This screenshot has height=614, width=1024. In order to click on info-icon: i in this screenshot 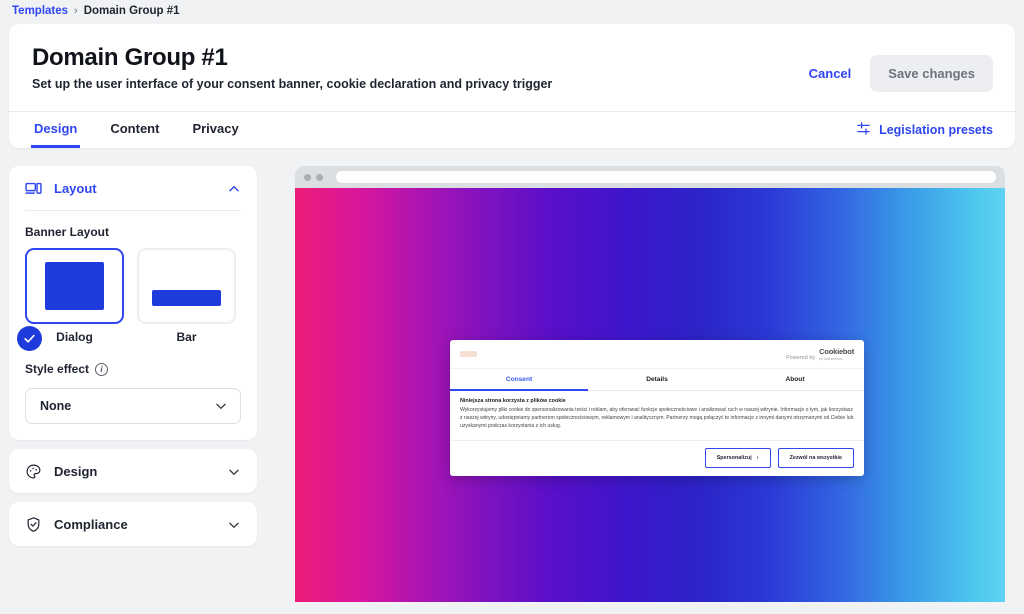, I will do `click(102, 369)`.